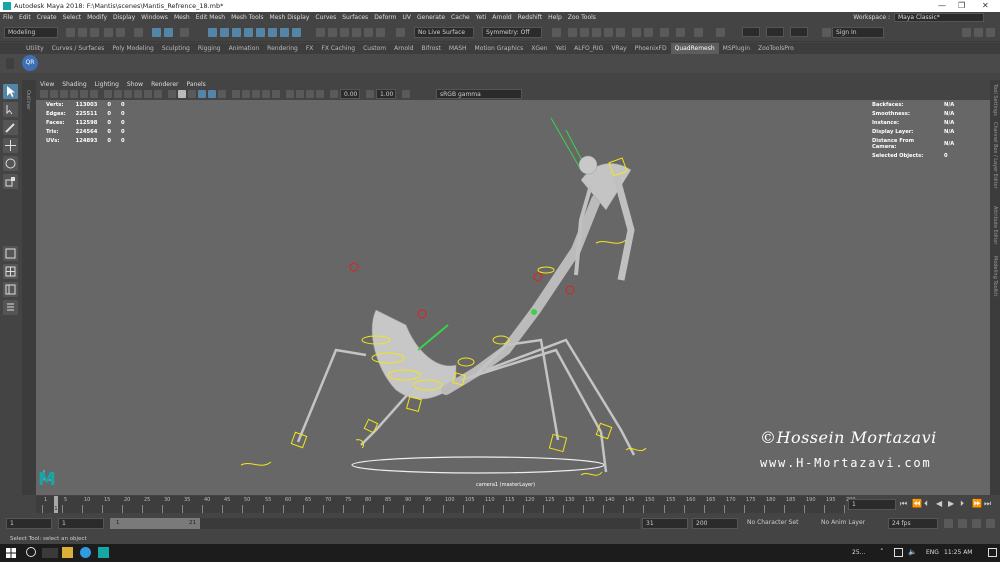 This screenshot has width=1000, height=562. What do you see at coordinates (236, 32) in the screenshot?
I see `pick-mask-face-icon` at bounding box center [236, 32].